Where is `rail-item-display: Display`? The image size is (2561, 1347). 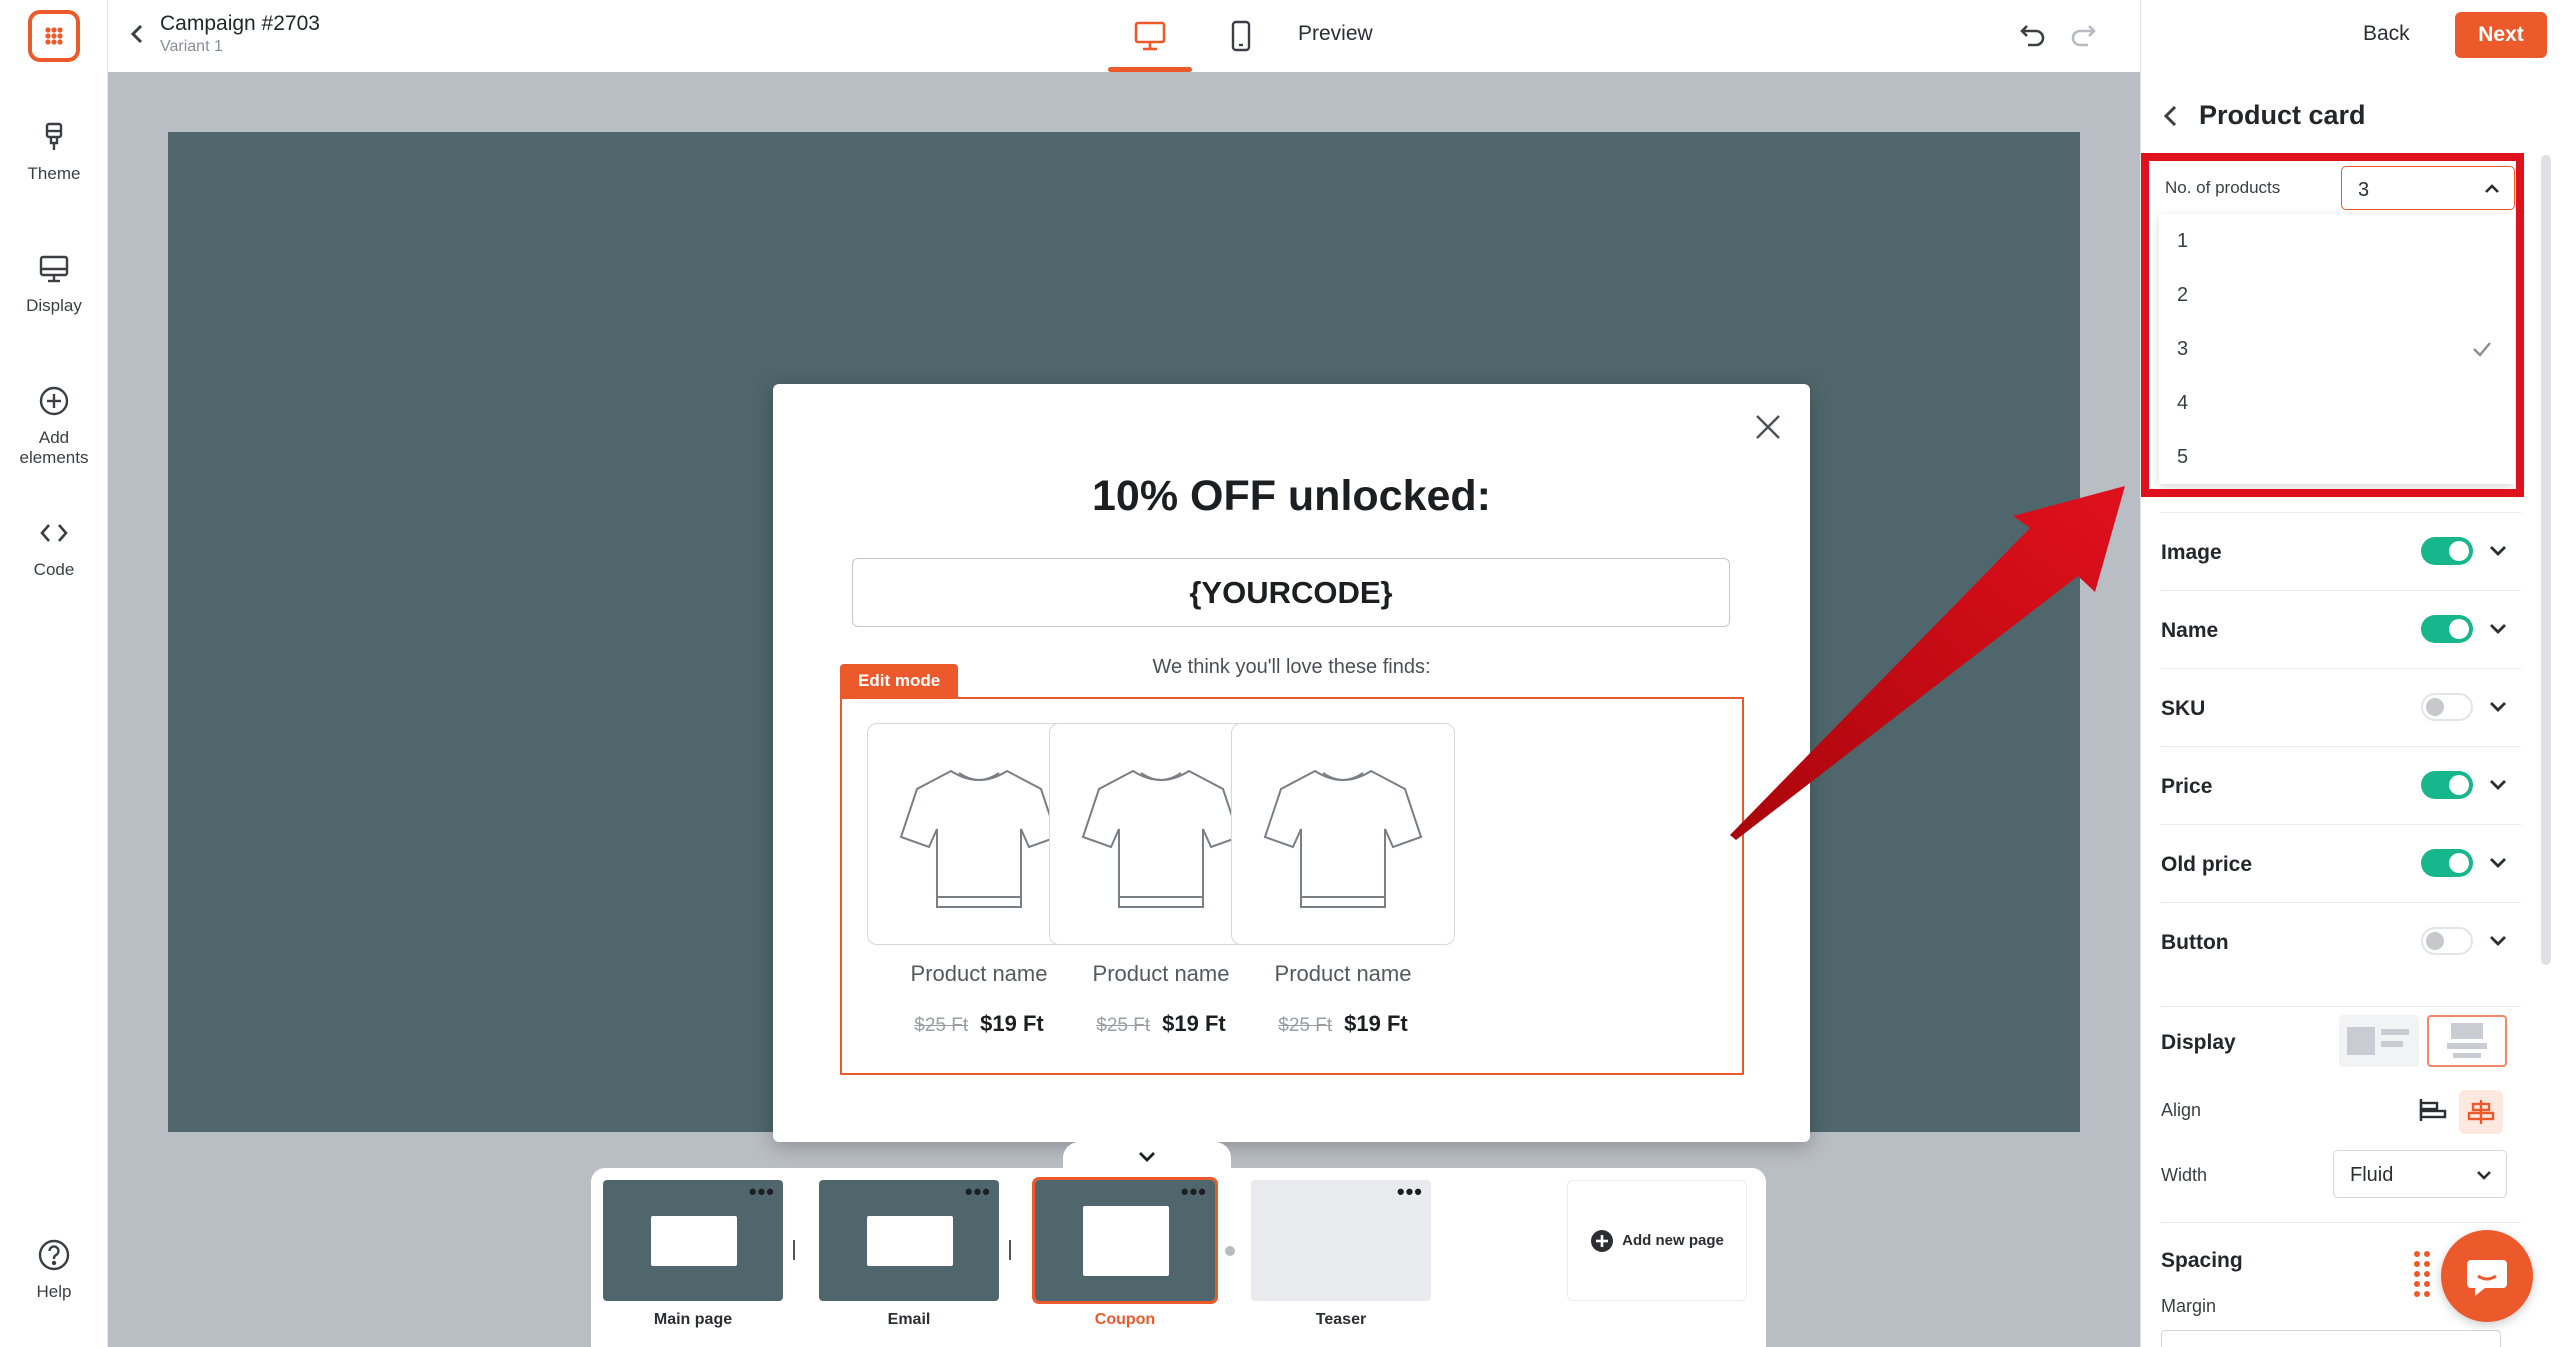
rail-item-display: Display is located at coordinates (54, 284).